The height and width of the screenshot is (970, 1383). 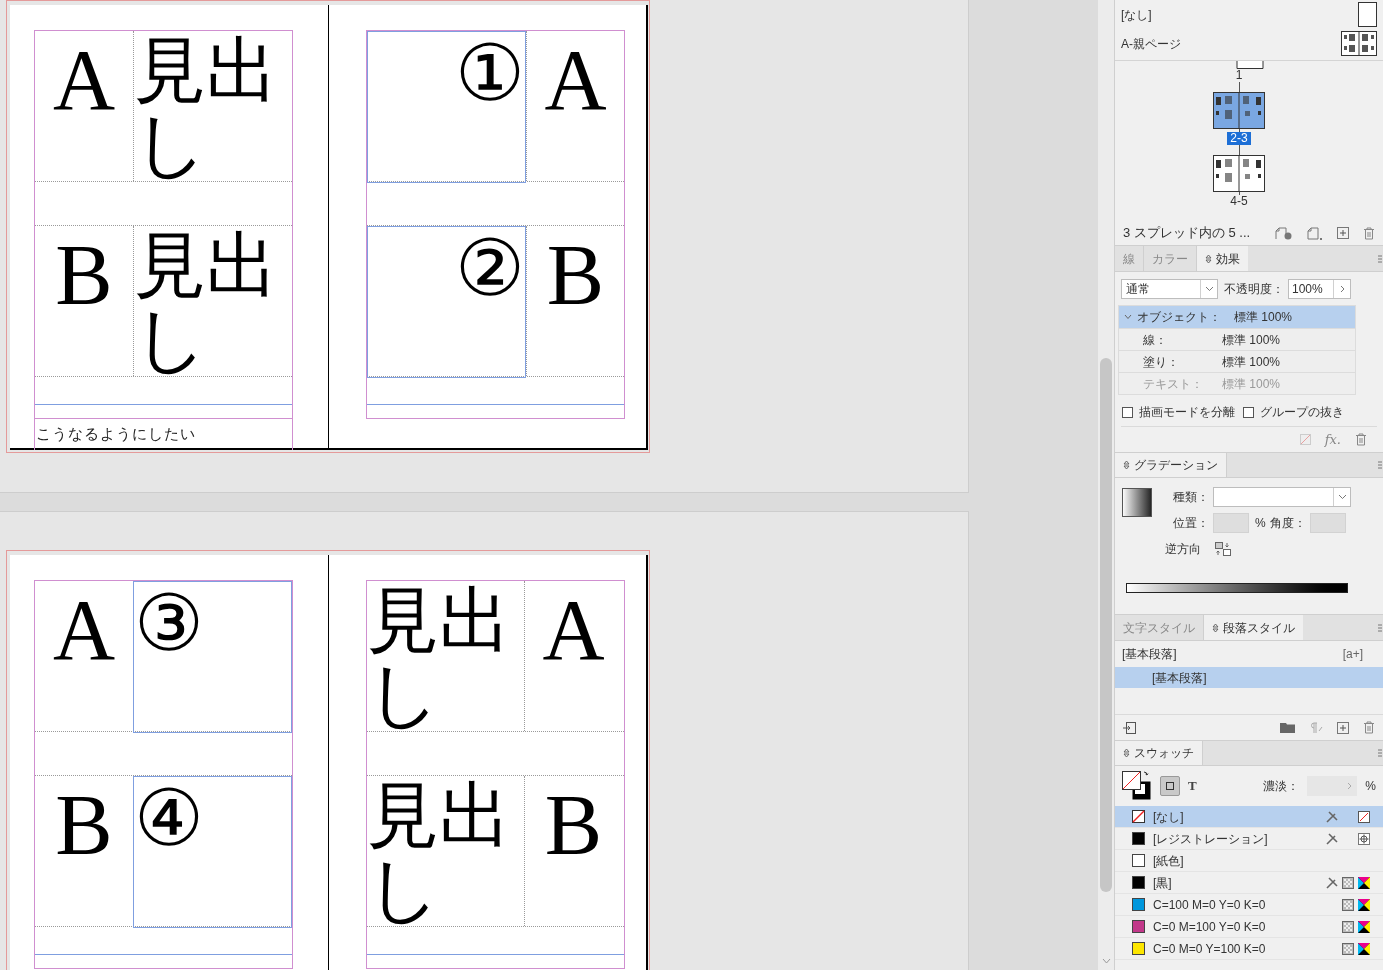 What do you see at coordinates (1249, 949) in the screenshot?
I see `swatch-row: C=0 M=0 Y=100 K=0` at bounding box center [1249, 949].